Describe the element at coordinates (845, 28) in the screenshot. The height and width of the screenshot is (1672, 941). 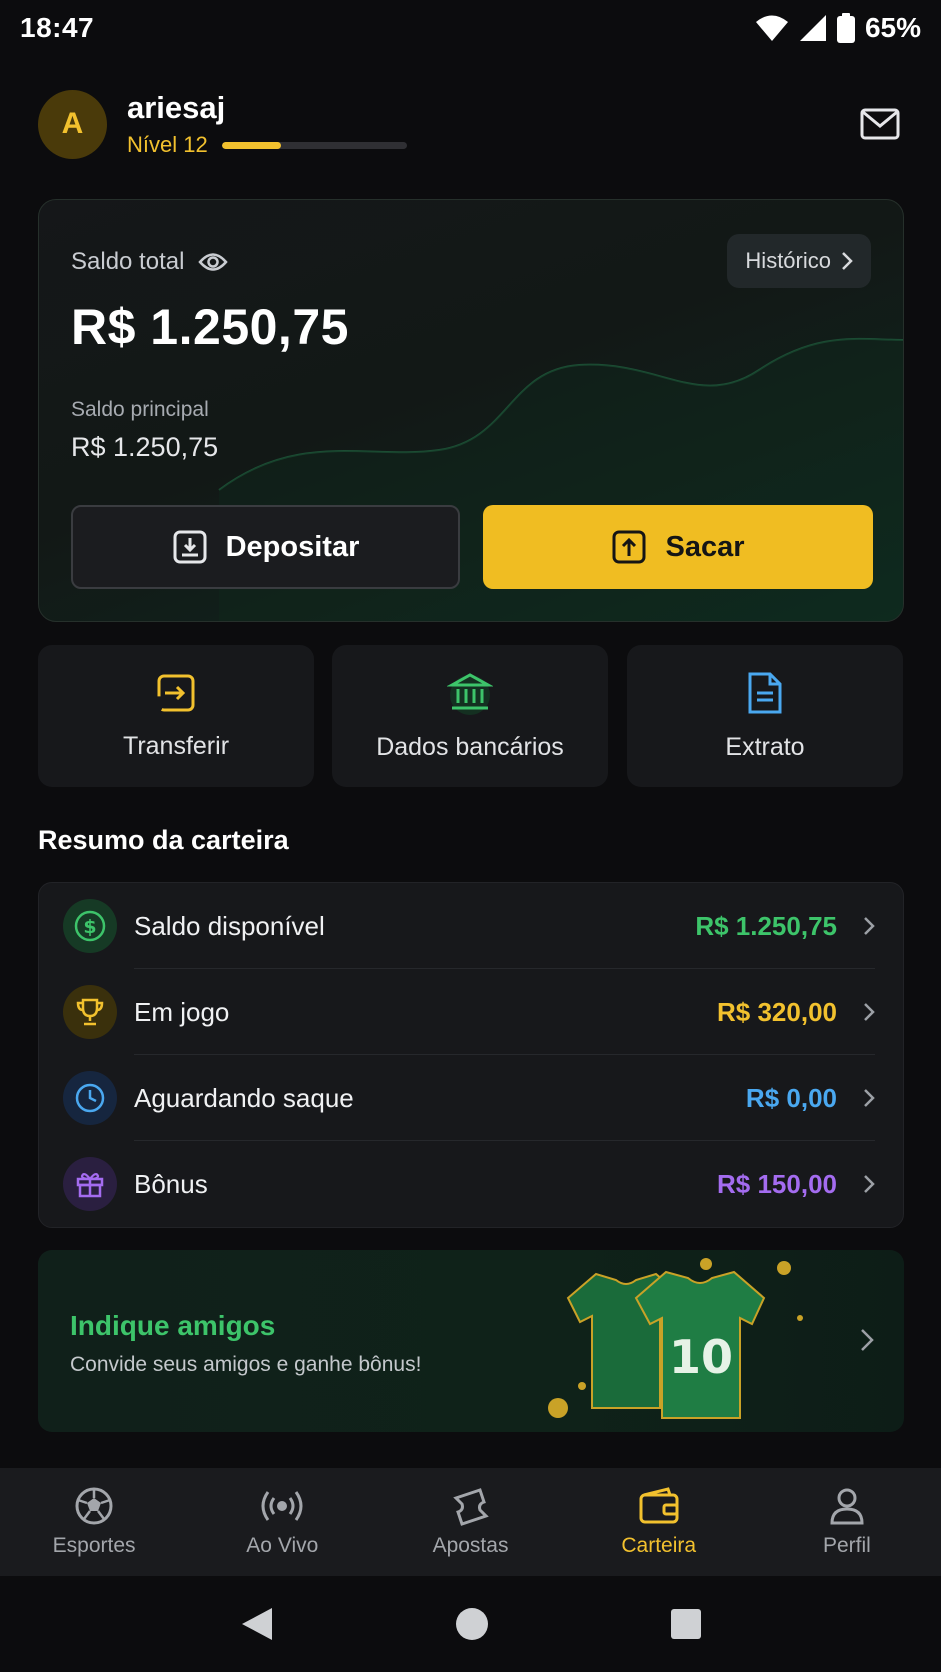
I see `battery-icon` at that location.